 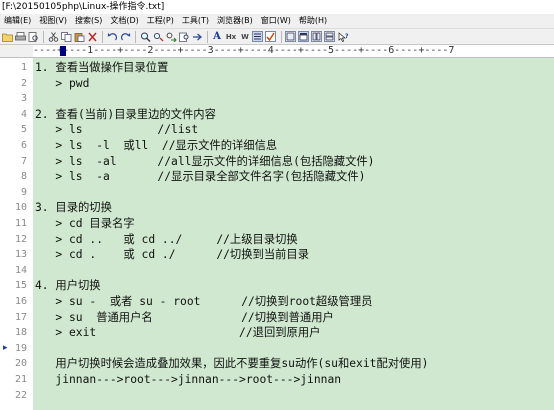 I want to click on line-text: > su - 或者 su - root //切换到root超级管理员, so click(x=203, y=302).